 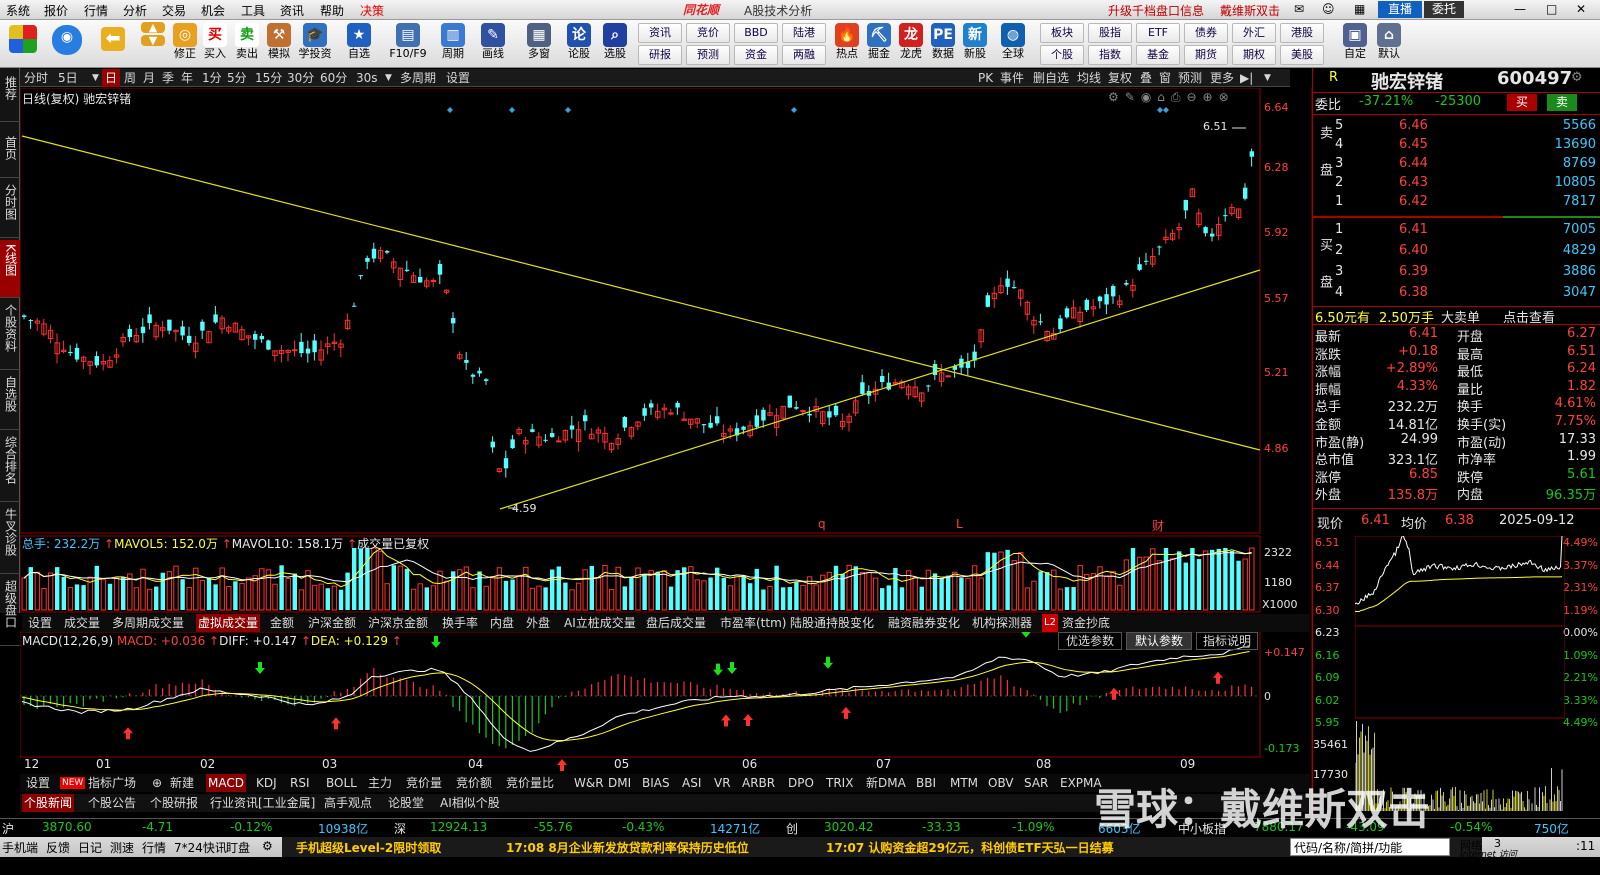 What do you see at coordinates (253, 10) in the screenshot?
I see `menu-tools: 工具` at bounding box center [253, 10].